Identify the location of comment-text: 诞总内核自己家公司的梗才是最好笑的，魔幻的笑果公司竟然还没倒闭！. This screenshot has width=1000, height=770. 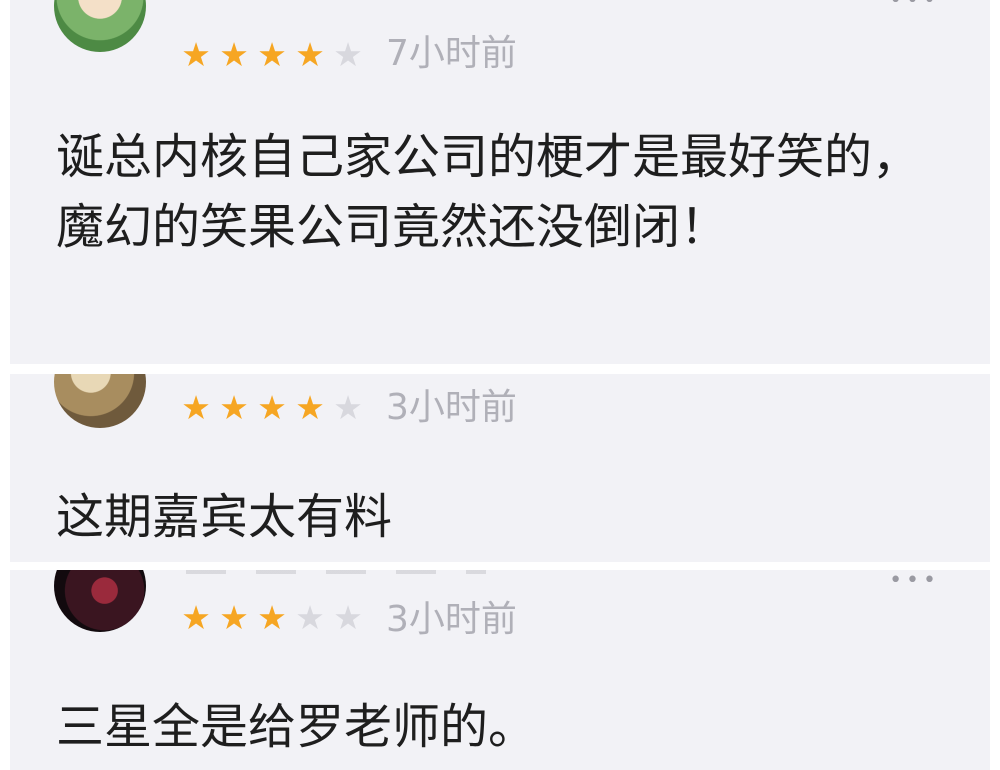
(488, 192).